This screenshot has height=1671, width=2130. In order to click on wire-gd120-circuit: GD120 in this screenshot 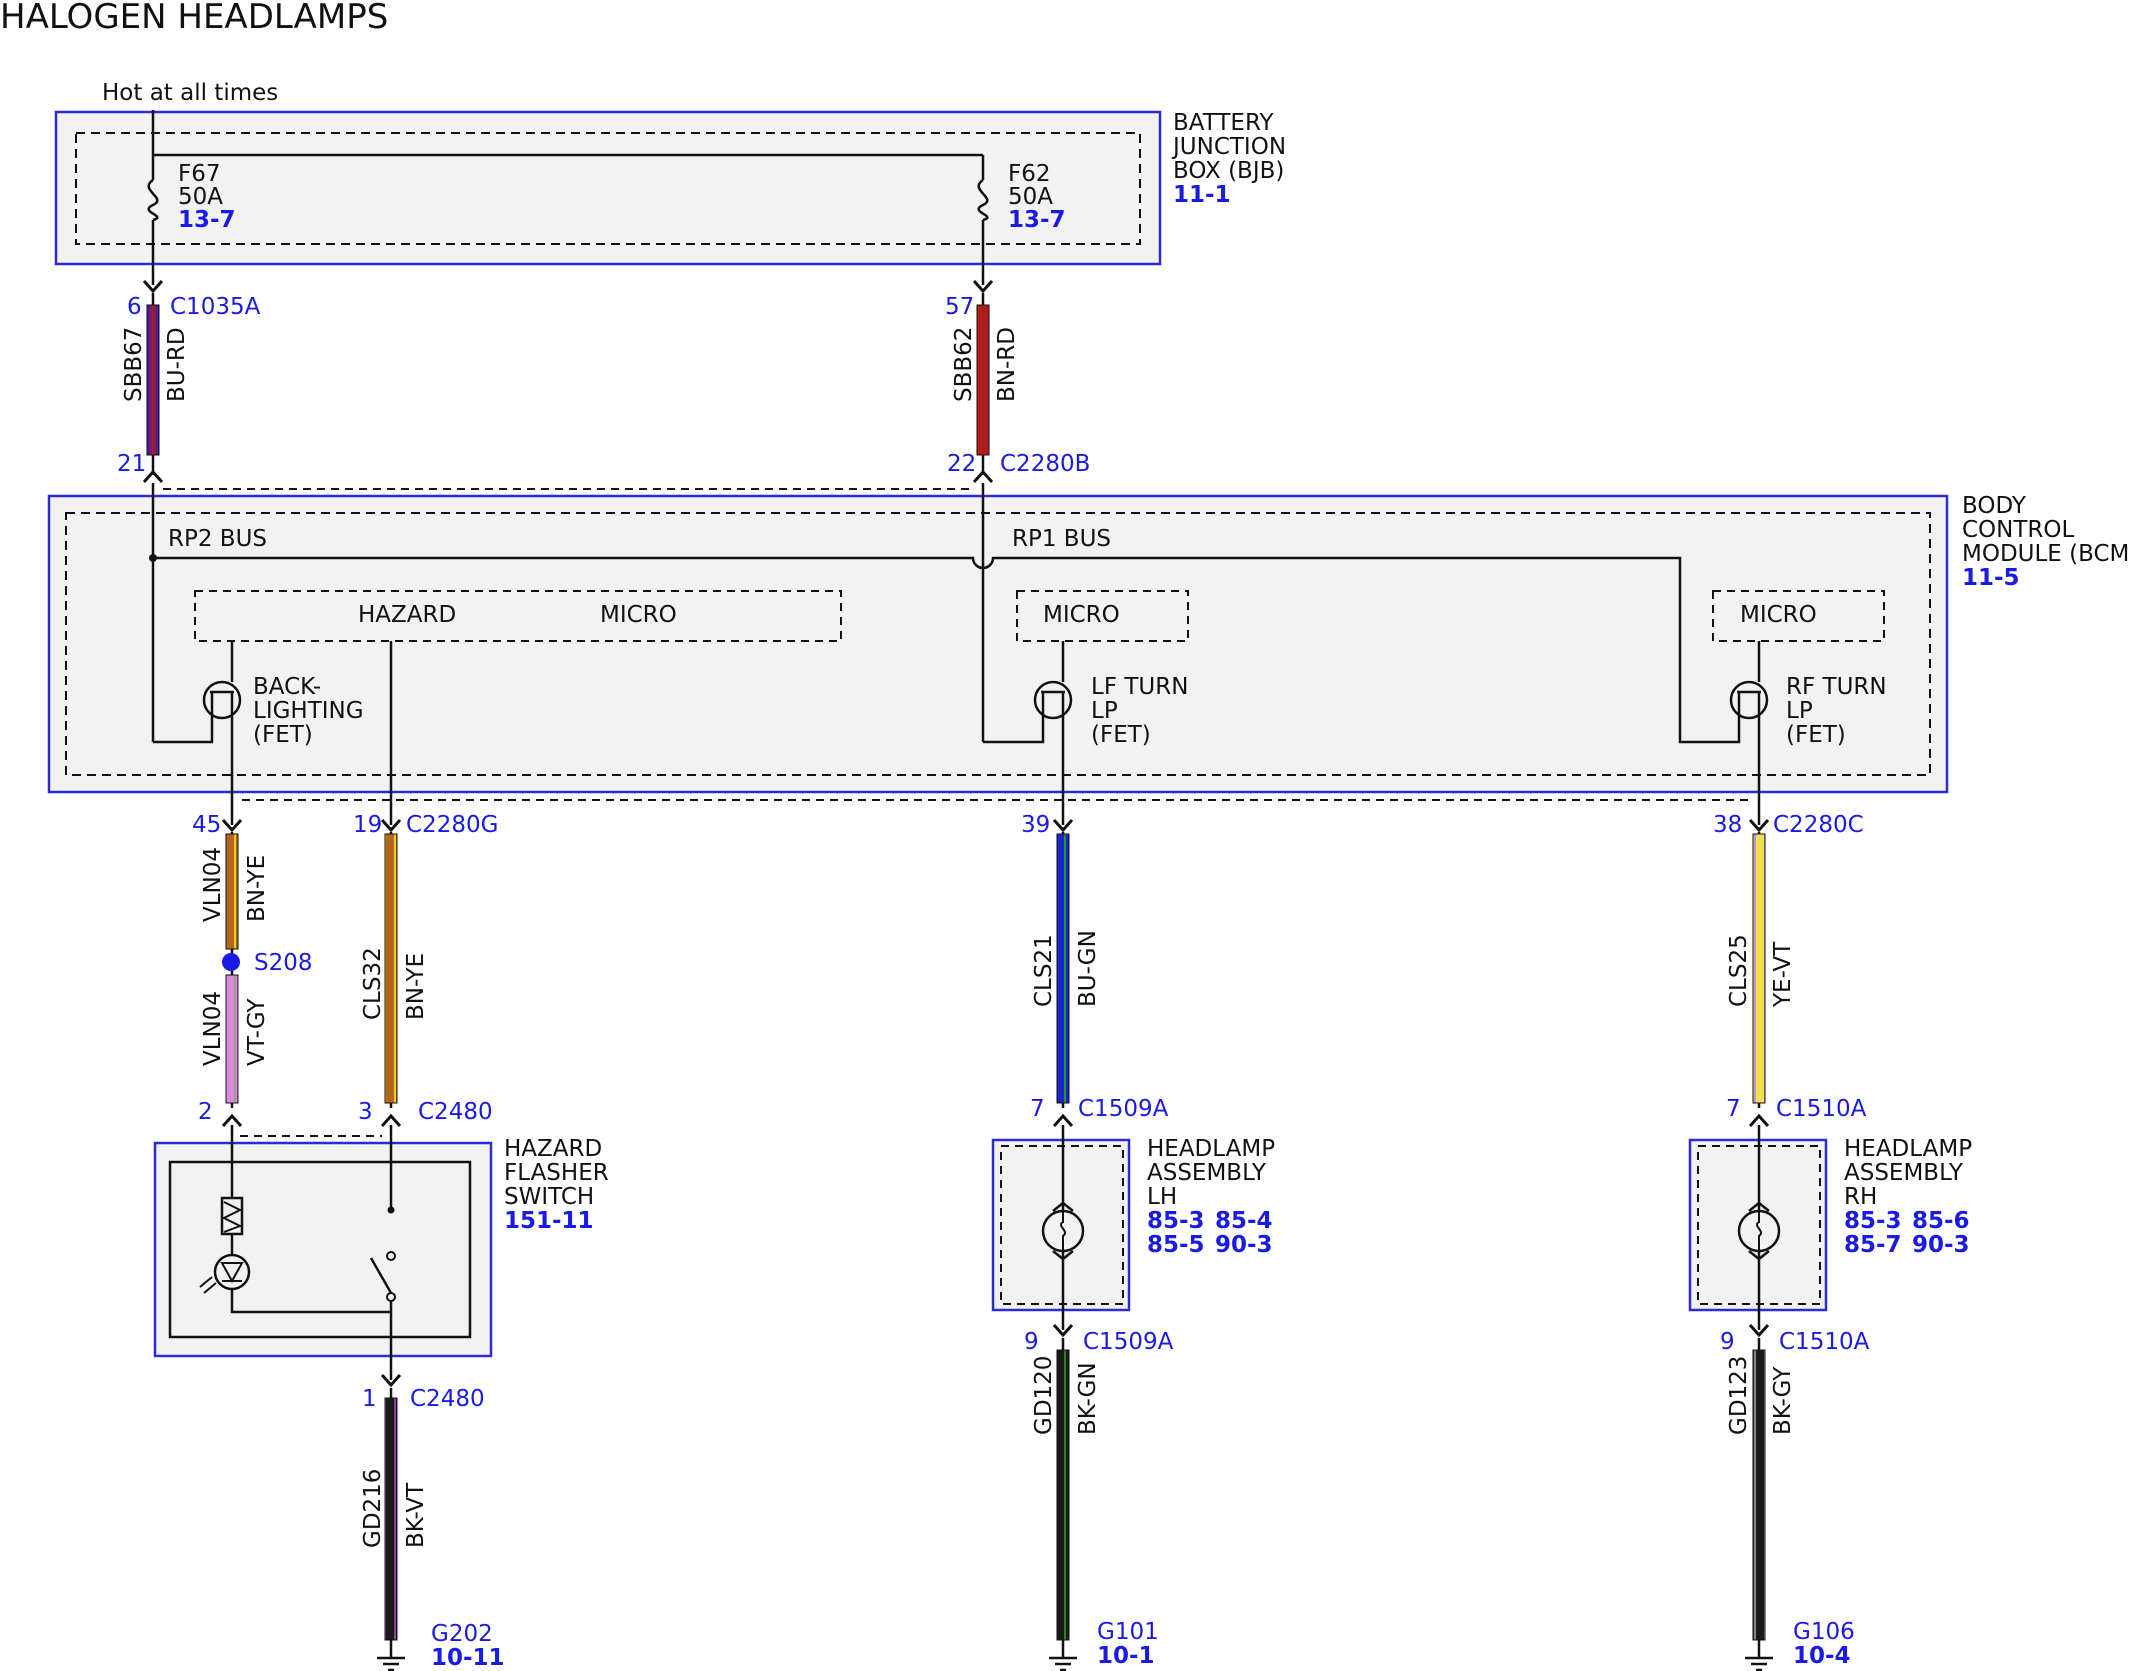, I will do `click(1044, 1395)`.